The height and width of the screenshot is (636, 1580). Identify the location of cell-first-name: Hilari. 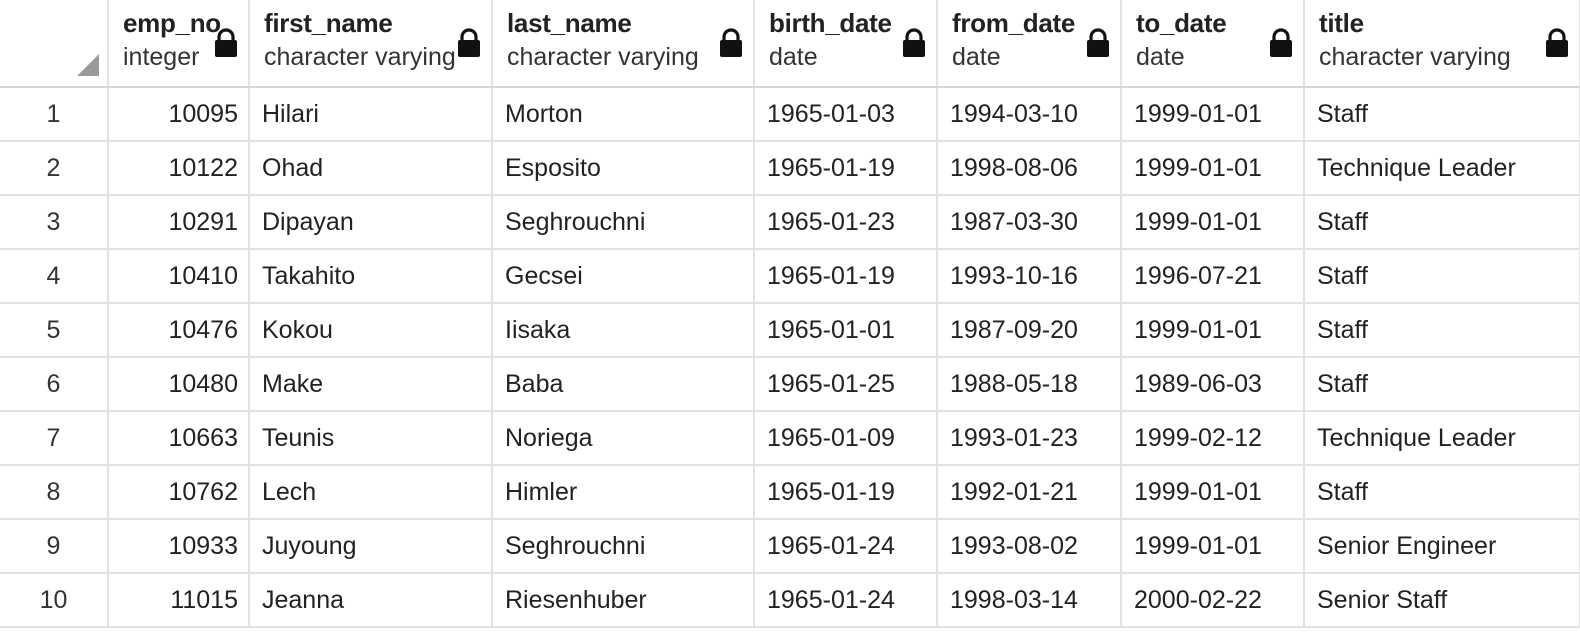
(371, 114).